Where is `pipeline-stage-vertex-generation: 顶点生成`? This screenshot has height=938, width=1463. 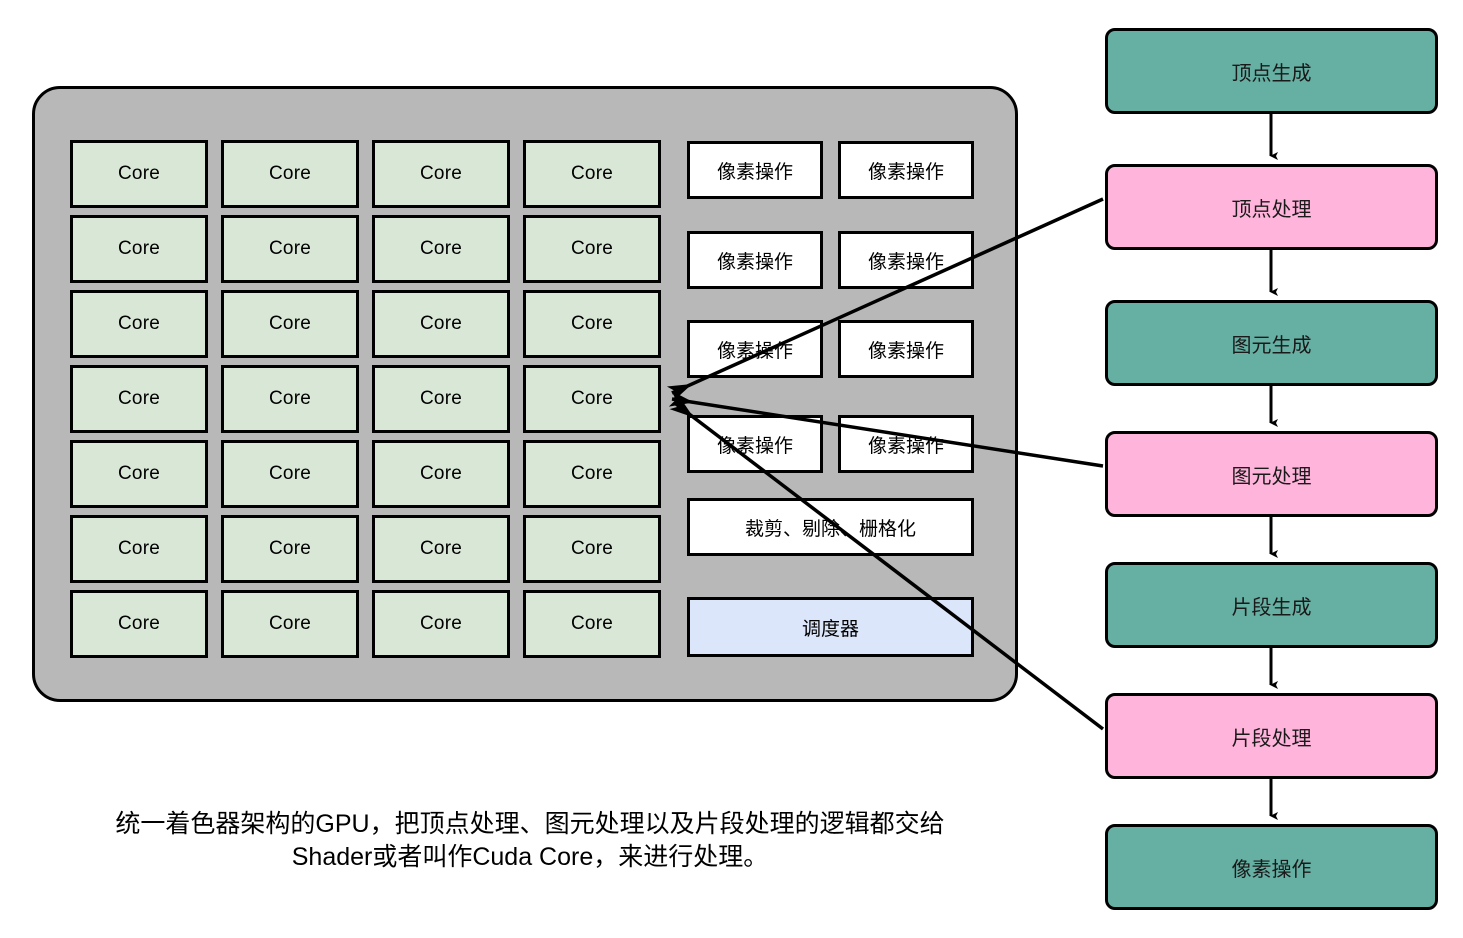
pipeline-stage-vertex-generation: 顶点生成 is located at coordinates (1271, 71).